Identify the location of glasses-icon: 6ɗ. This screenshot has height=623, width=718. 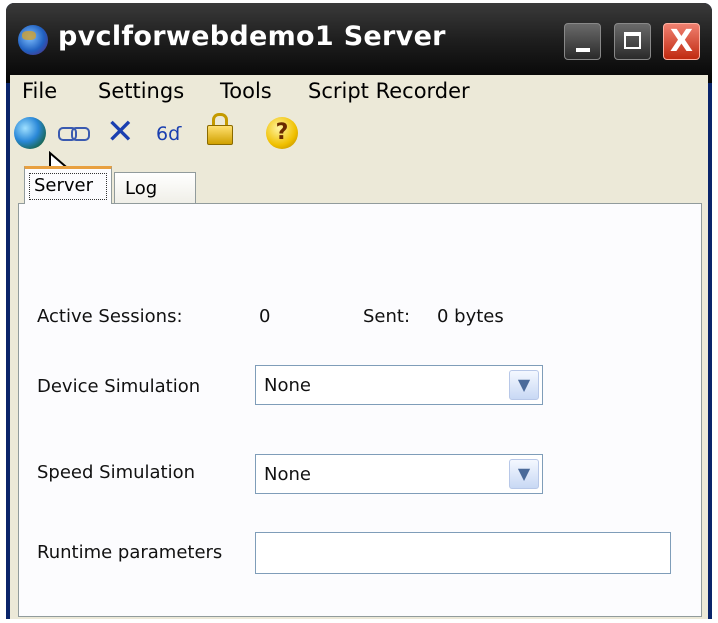
(175, 133).